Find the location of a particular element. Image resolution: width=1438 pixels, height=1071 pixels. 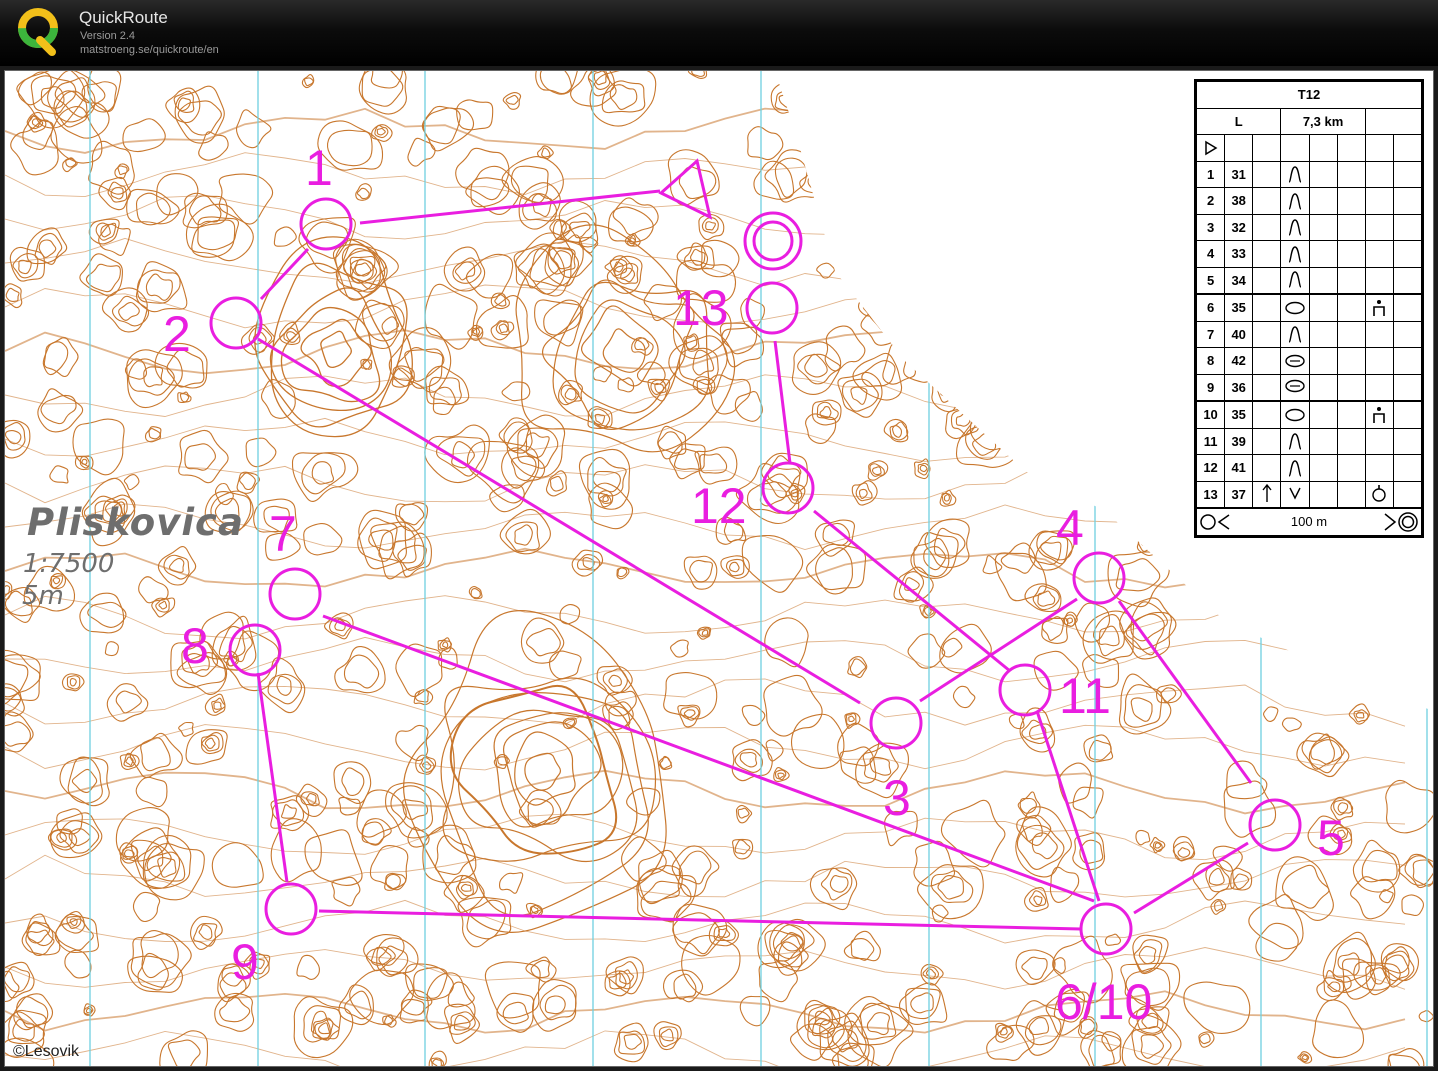

control-number-12: 12 is located at coordinates (719, 506).